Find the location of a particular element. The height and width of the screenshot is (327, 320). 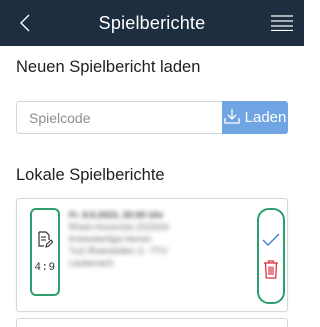

load-button: Laden is located at coordinates (255, 117).